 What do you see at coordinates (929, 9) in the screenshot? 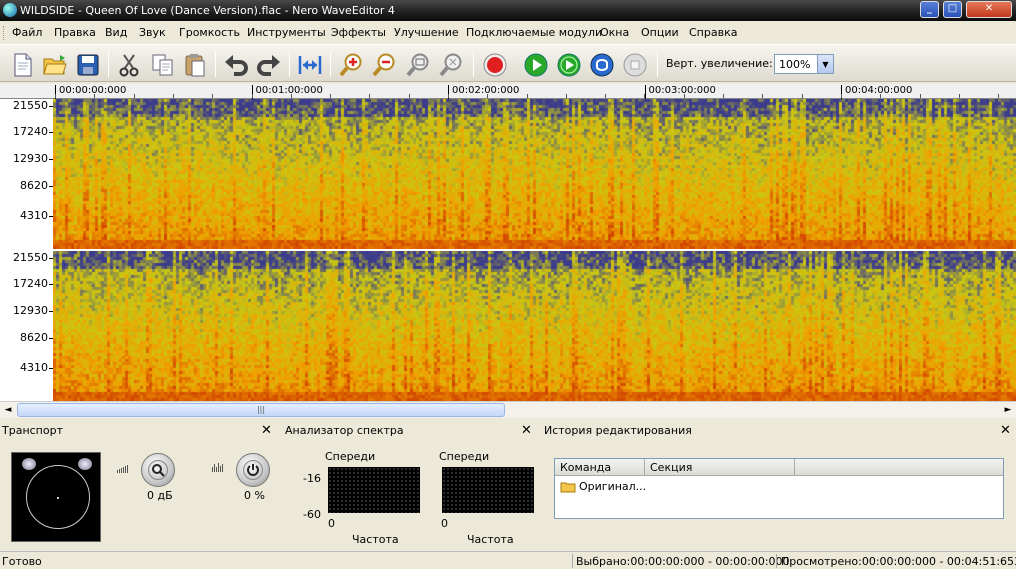
I see `minimize-button: _` at bounding box center [929, 9].